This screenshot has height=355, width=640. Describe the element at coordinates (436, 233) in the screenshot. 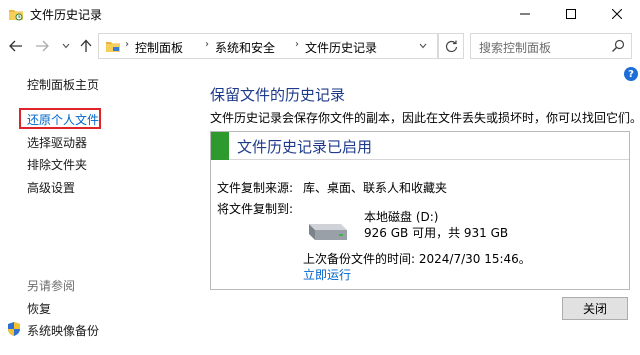

I see `drive-space: 926 GB 可用，共 931 GB` at that location.